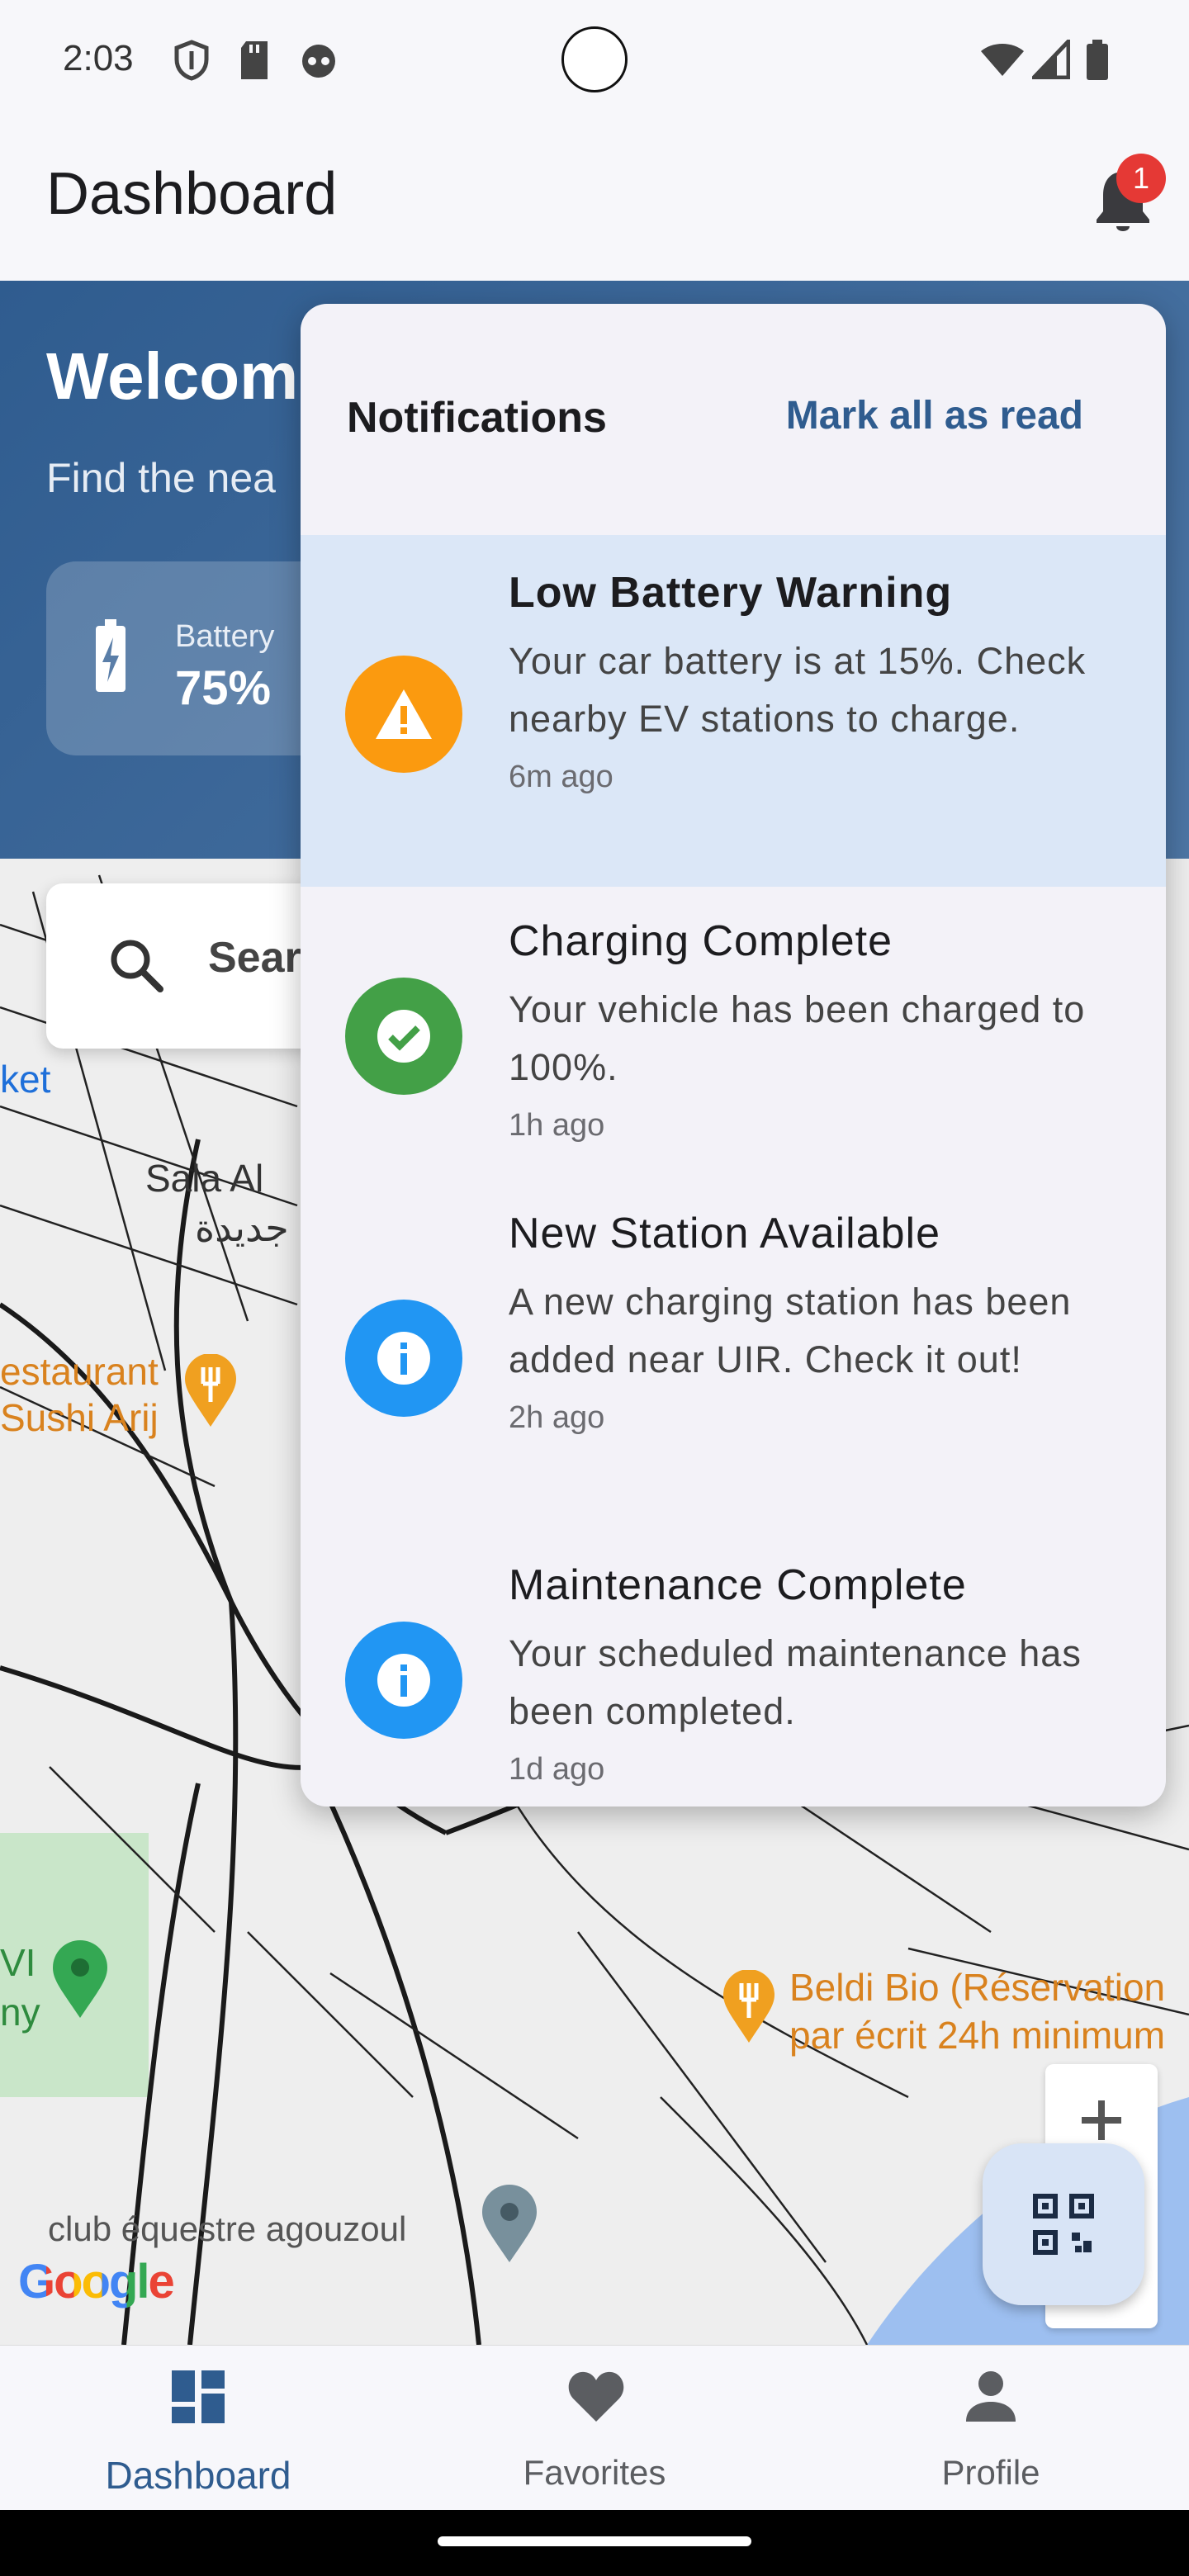  Describe the element at coordinates (18, 1962) in the screenshot. I see `map-label-vi: VI` at that location.